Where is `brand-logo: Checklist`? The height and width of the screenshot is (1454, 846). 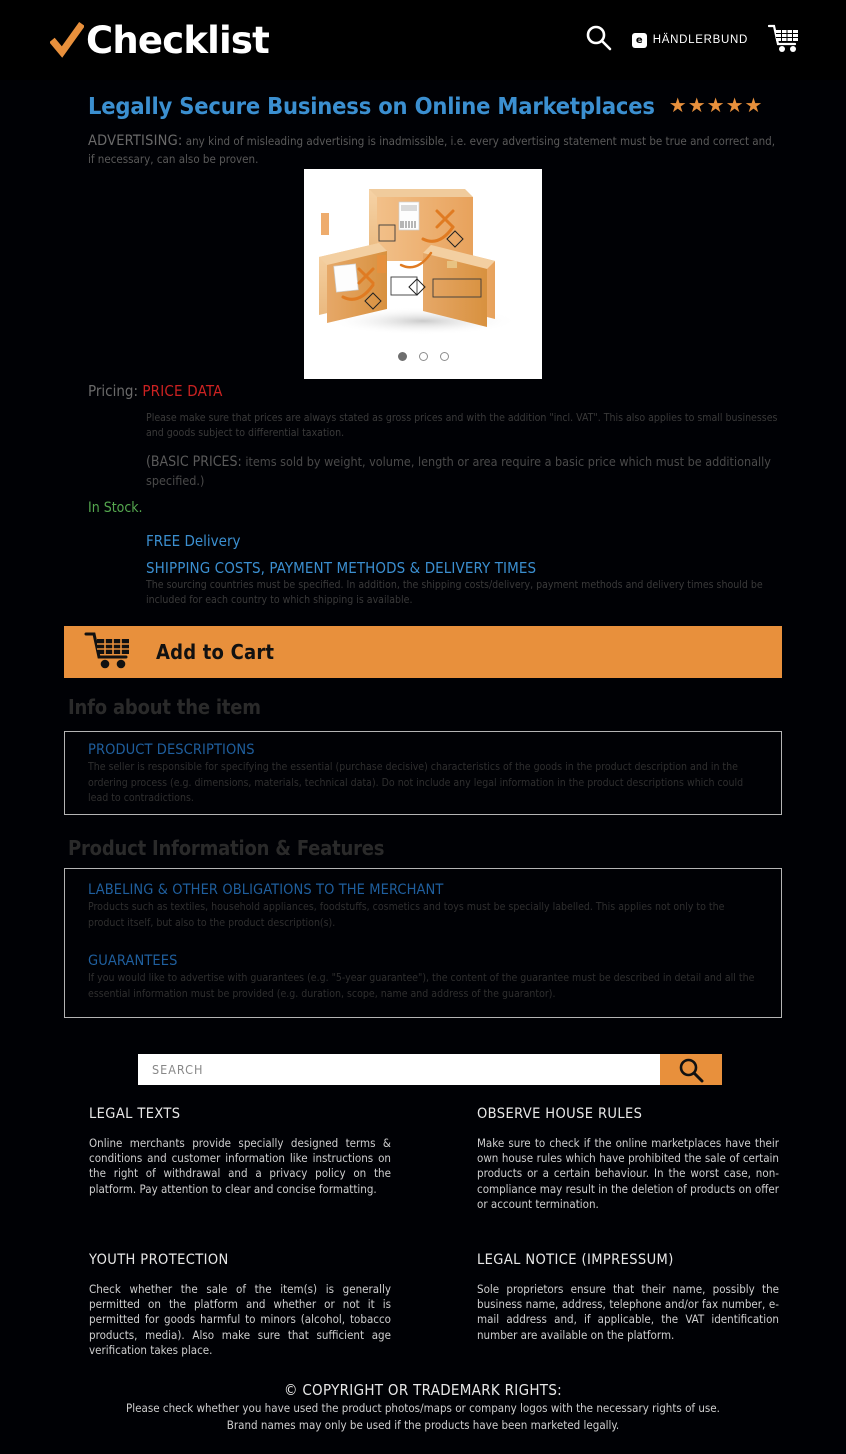
brand-logo: Checklist is located at coordinates (159, 40).